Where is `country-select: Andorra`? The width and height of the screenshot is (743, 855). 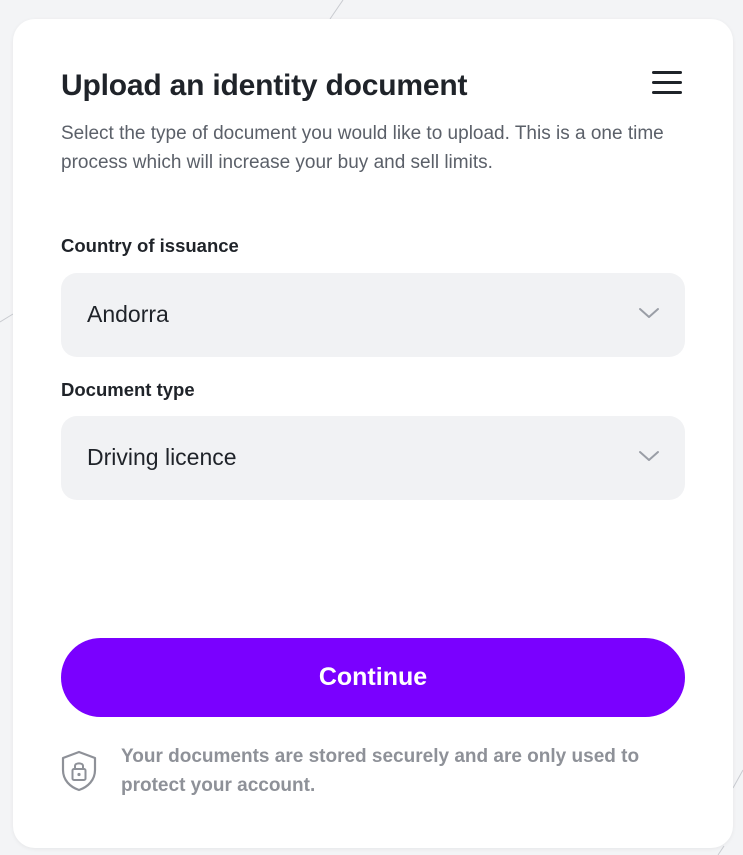 country-select: Andorra is located at coordinates (373, 315).